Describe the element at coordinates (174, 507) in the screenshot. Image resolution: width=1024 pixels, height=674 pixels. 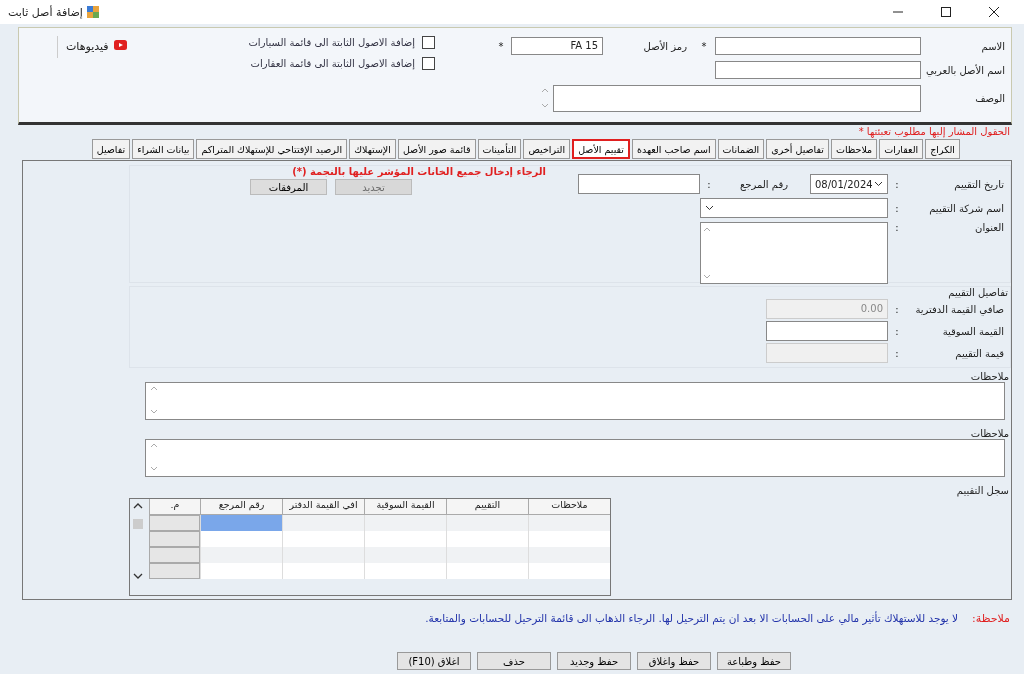
I see `column-header: م.` at that location.